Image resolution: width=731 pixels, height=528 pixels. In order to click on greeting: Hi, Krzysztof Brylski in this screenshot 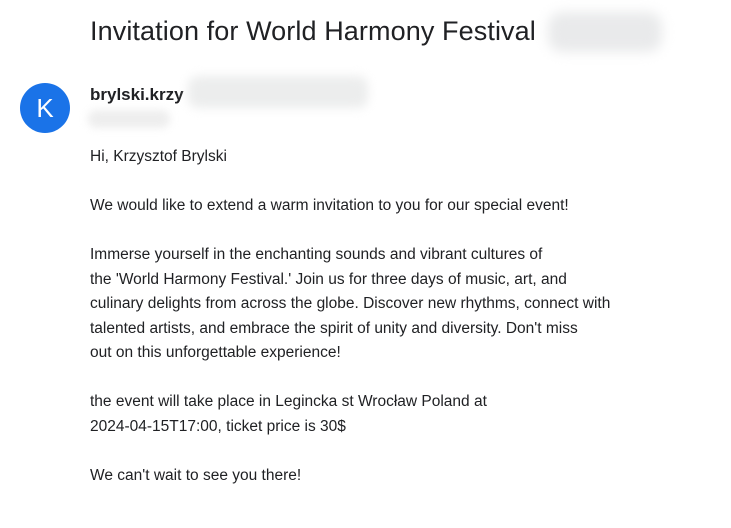, I will do `click(158, 156)`.